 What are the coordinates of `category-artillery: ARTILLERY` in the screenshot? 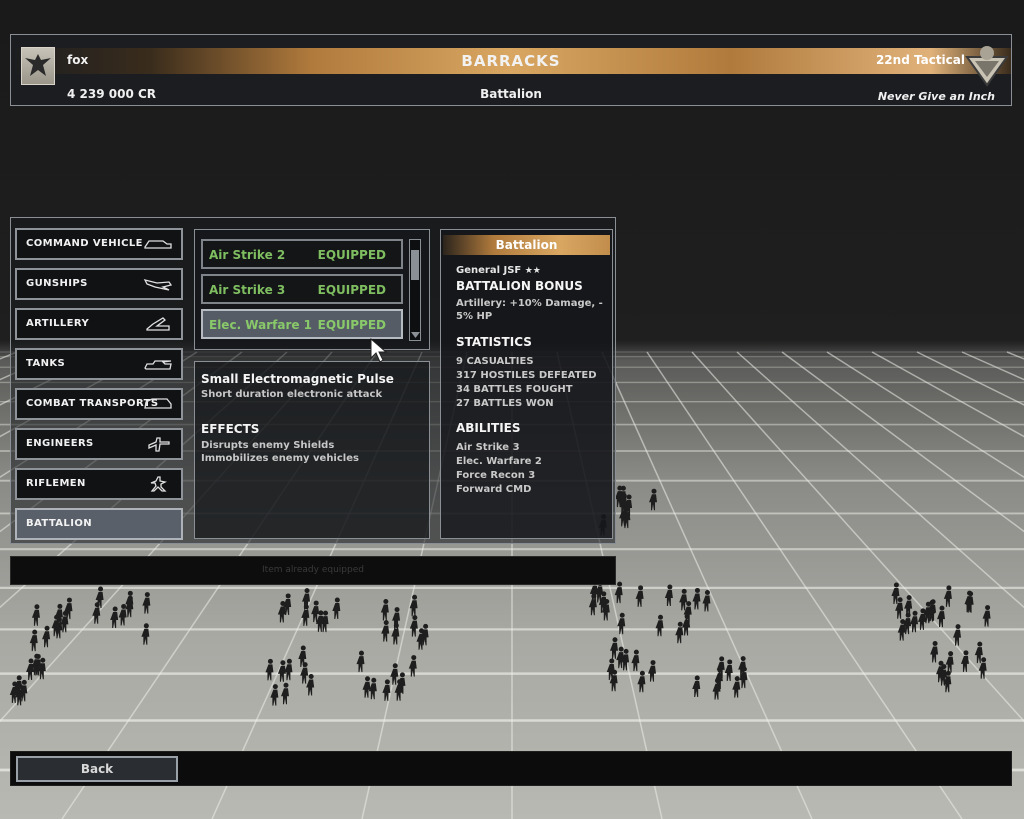 It's located at (99, 324).